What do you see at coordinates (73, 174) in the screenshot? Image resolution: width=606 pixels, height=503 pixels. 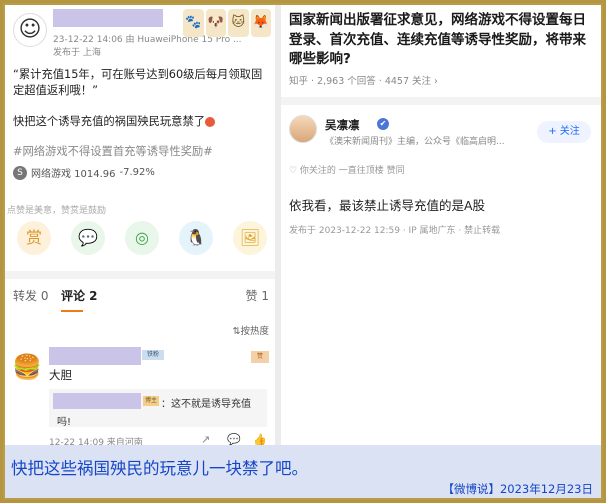 I see `stock-label: 网络游戏 1014.96` at bounding box center [73, 174].